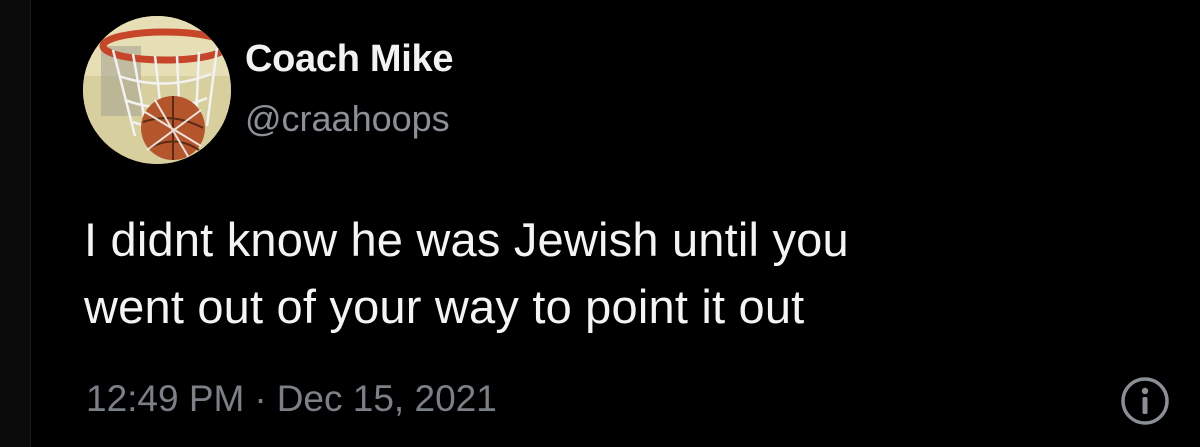 The width and height of the screenshot is (1200, 447). I want to click on tweet-timestamp: 12:49 PM · Dec 15, 2021, so click(291, 399).